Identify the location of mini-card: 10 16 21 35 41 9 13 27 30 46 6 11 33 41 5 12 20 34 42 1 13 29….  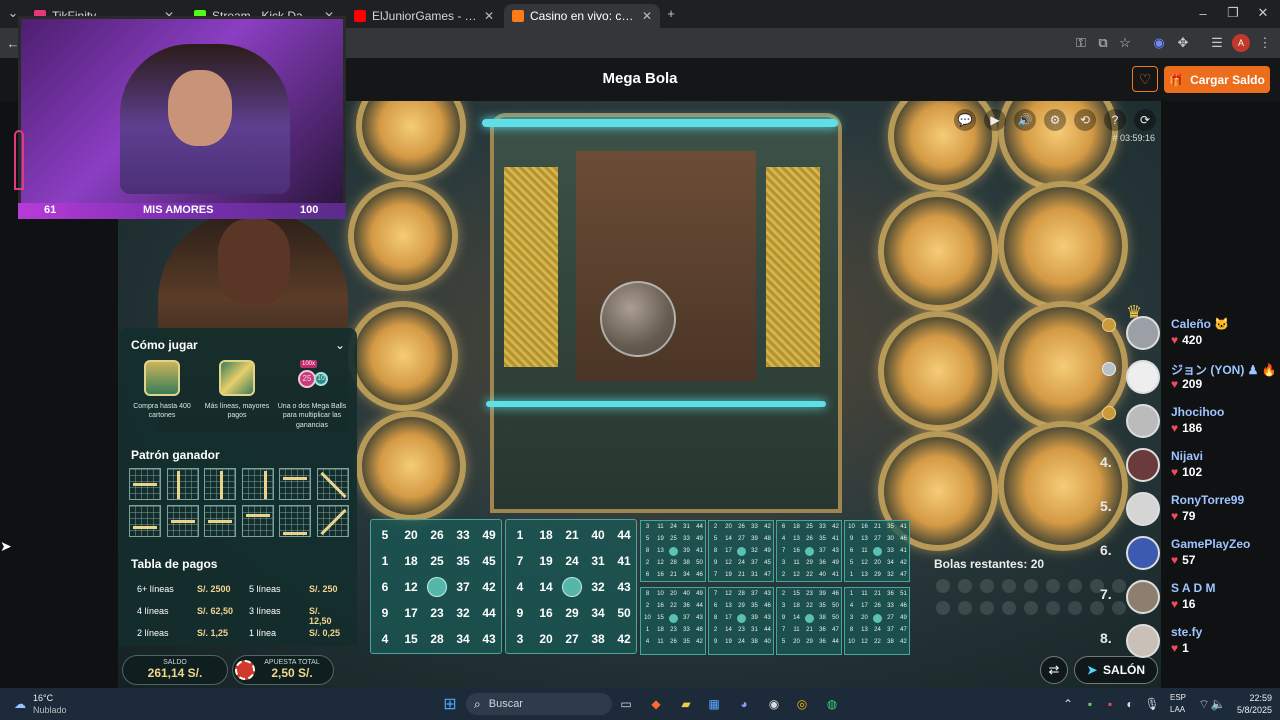
(877, 551).